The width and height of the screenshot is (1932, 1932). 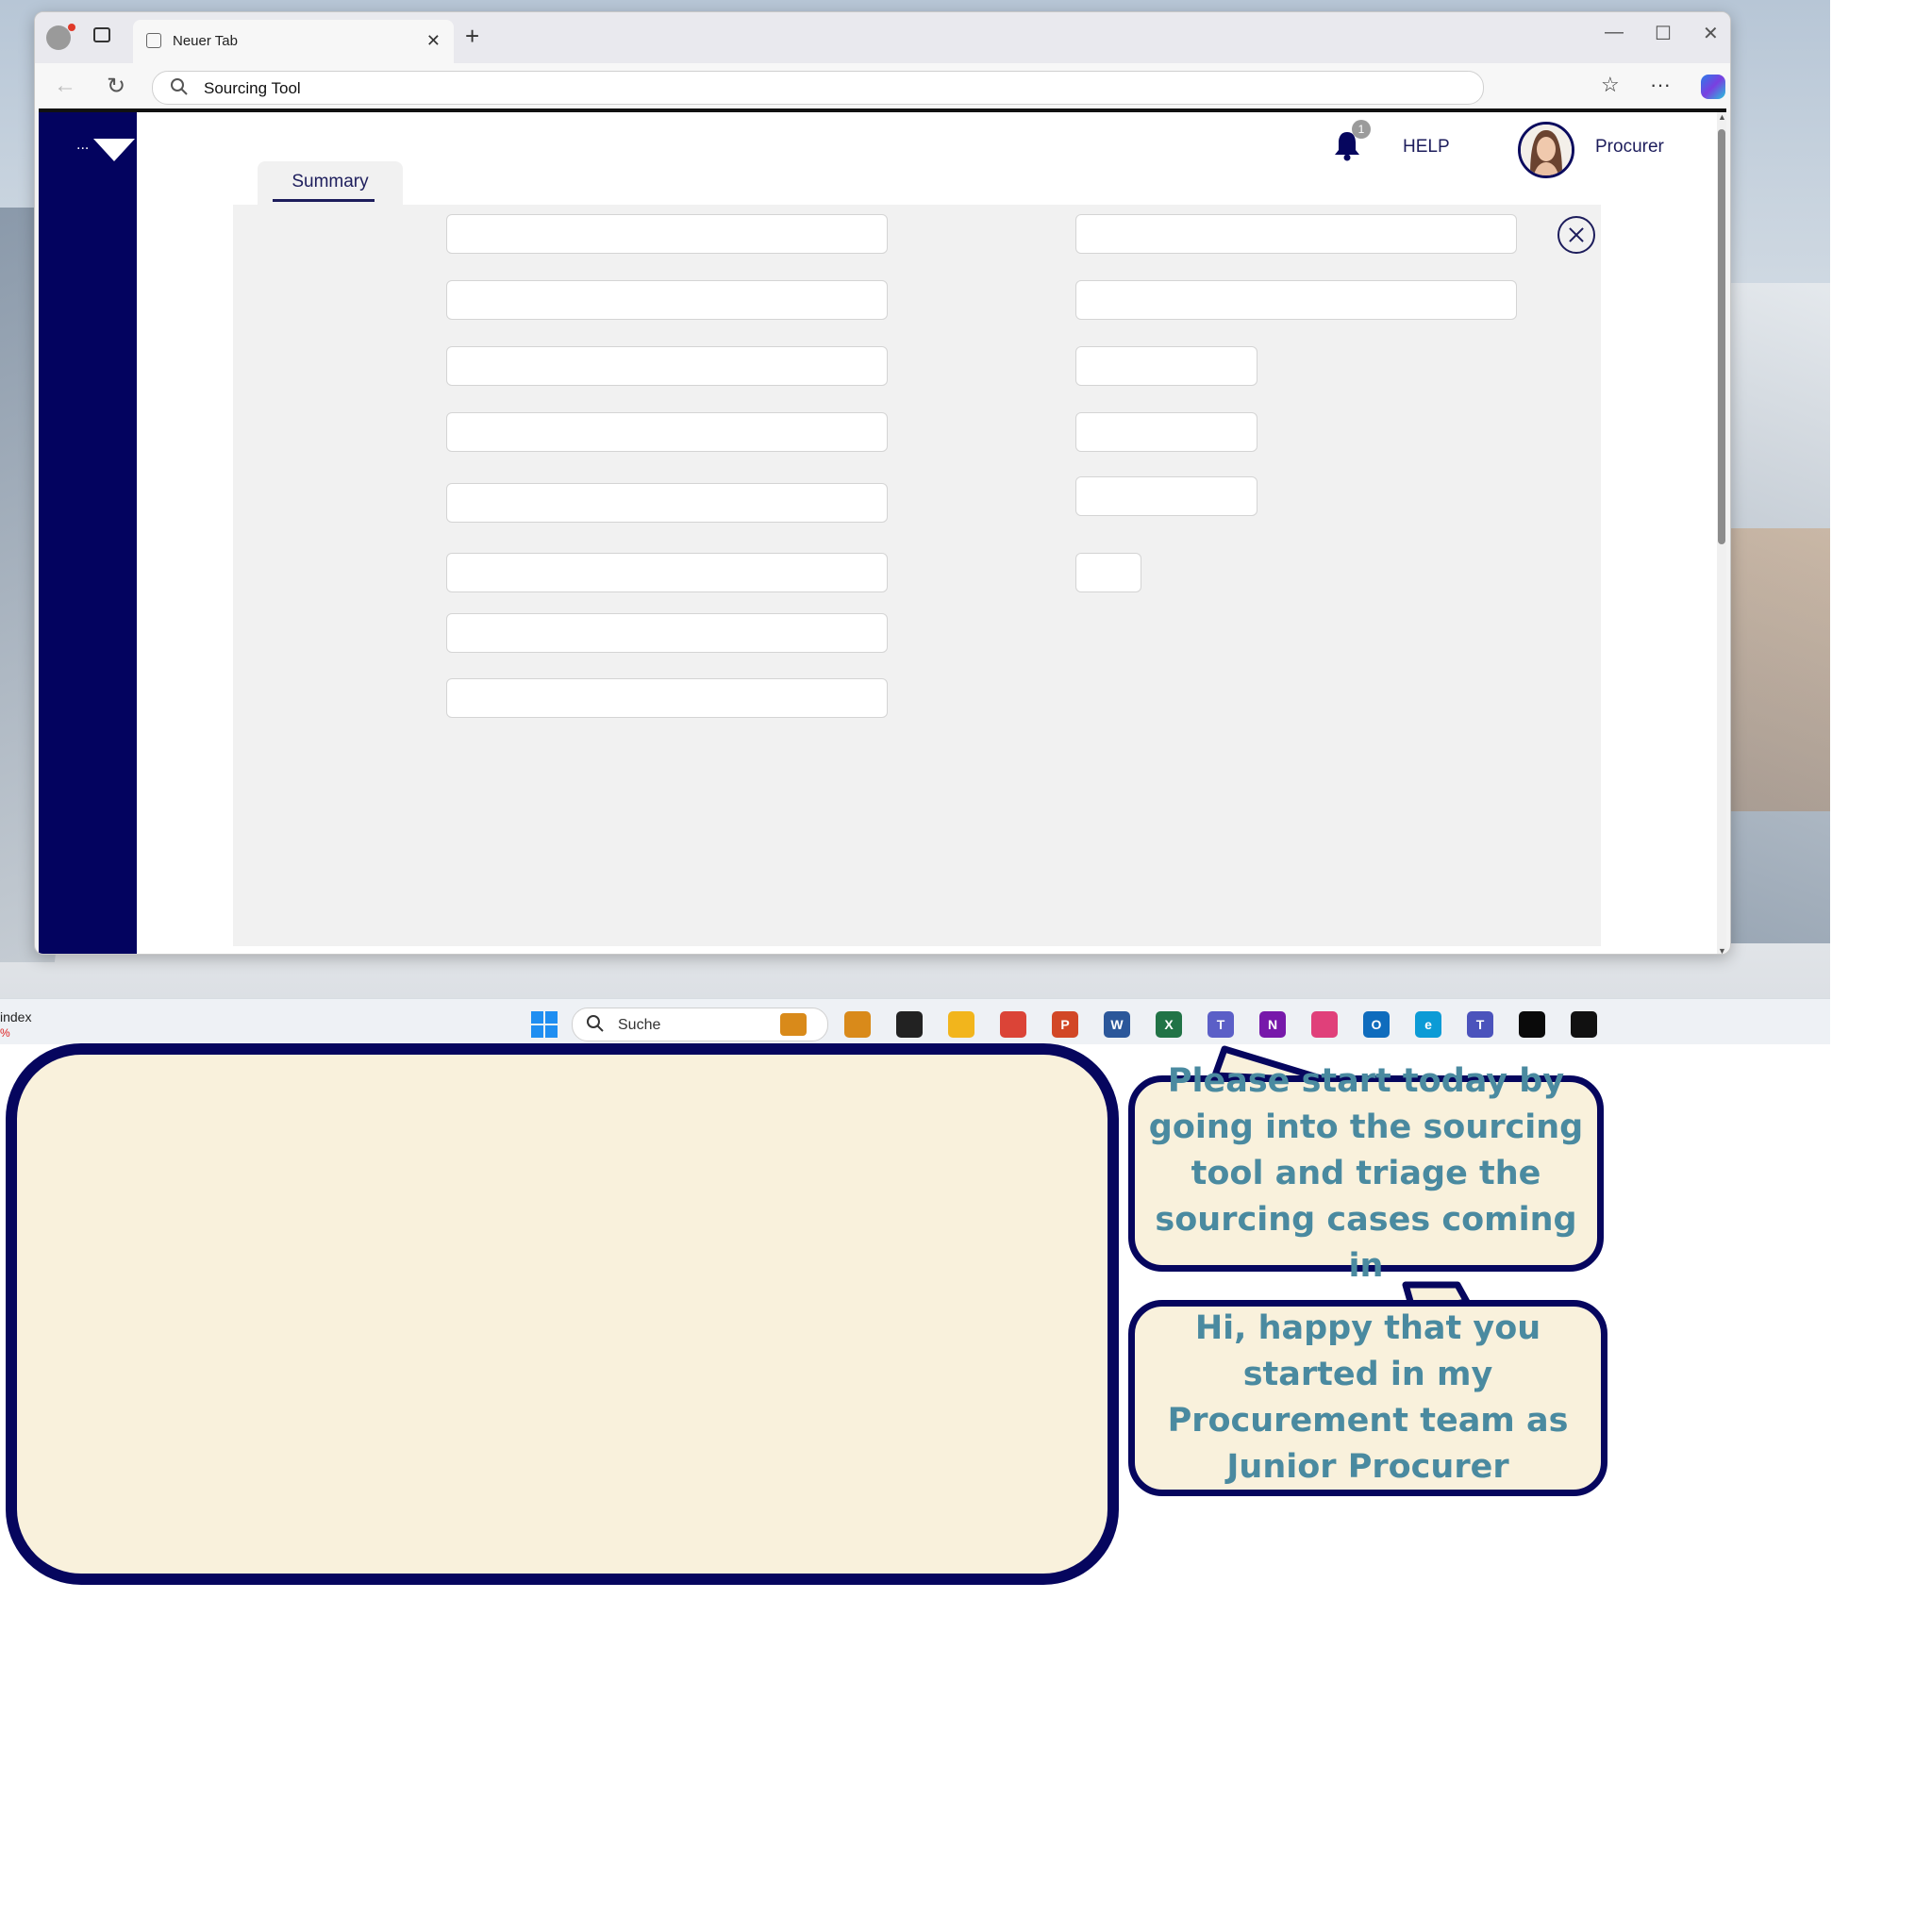 I want to click on browser-toolbar: ← ↻ Sourcing Tool ☆ ···, so click(x=882, y=86).